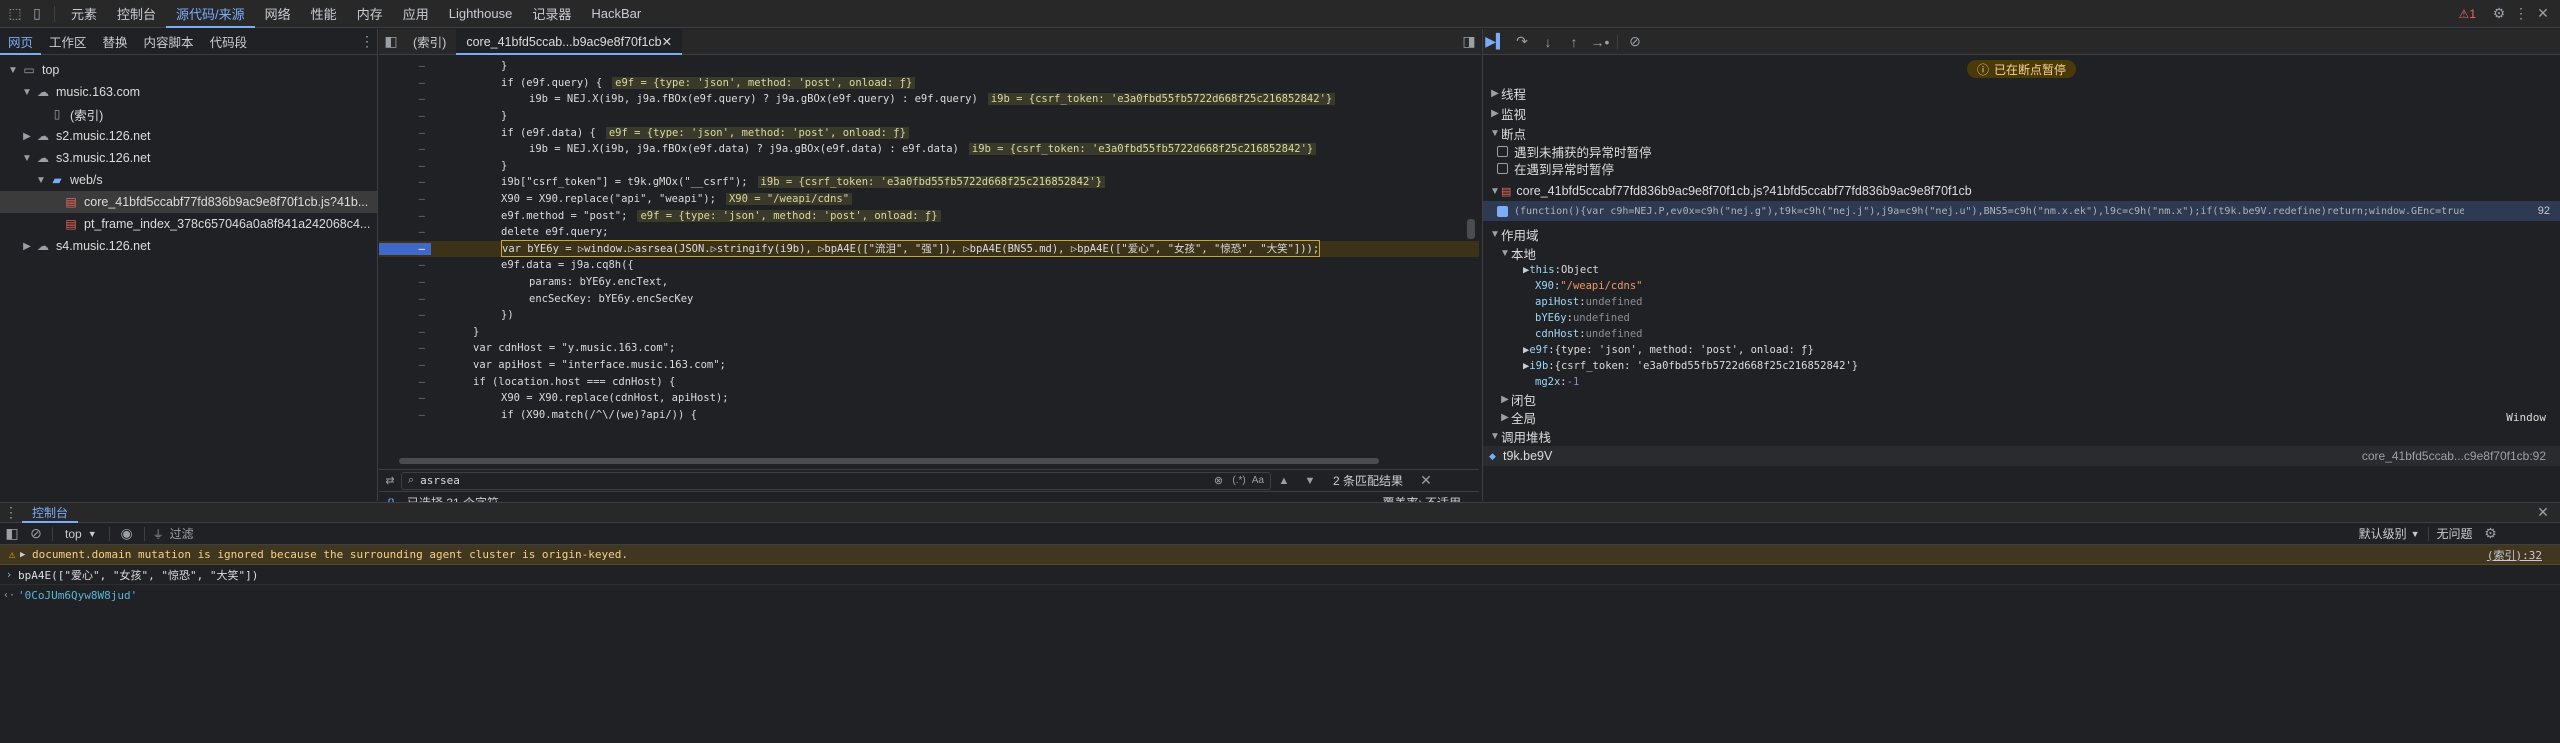 This screenshot has width=2560, height=743. What do you see at coordinates (2021, 151) in the screenshot?
I see `pause-uncaught-option: 遇到未捕获的异常时暂停` at bounding box center [2021, 151].